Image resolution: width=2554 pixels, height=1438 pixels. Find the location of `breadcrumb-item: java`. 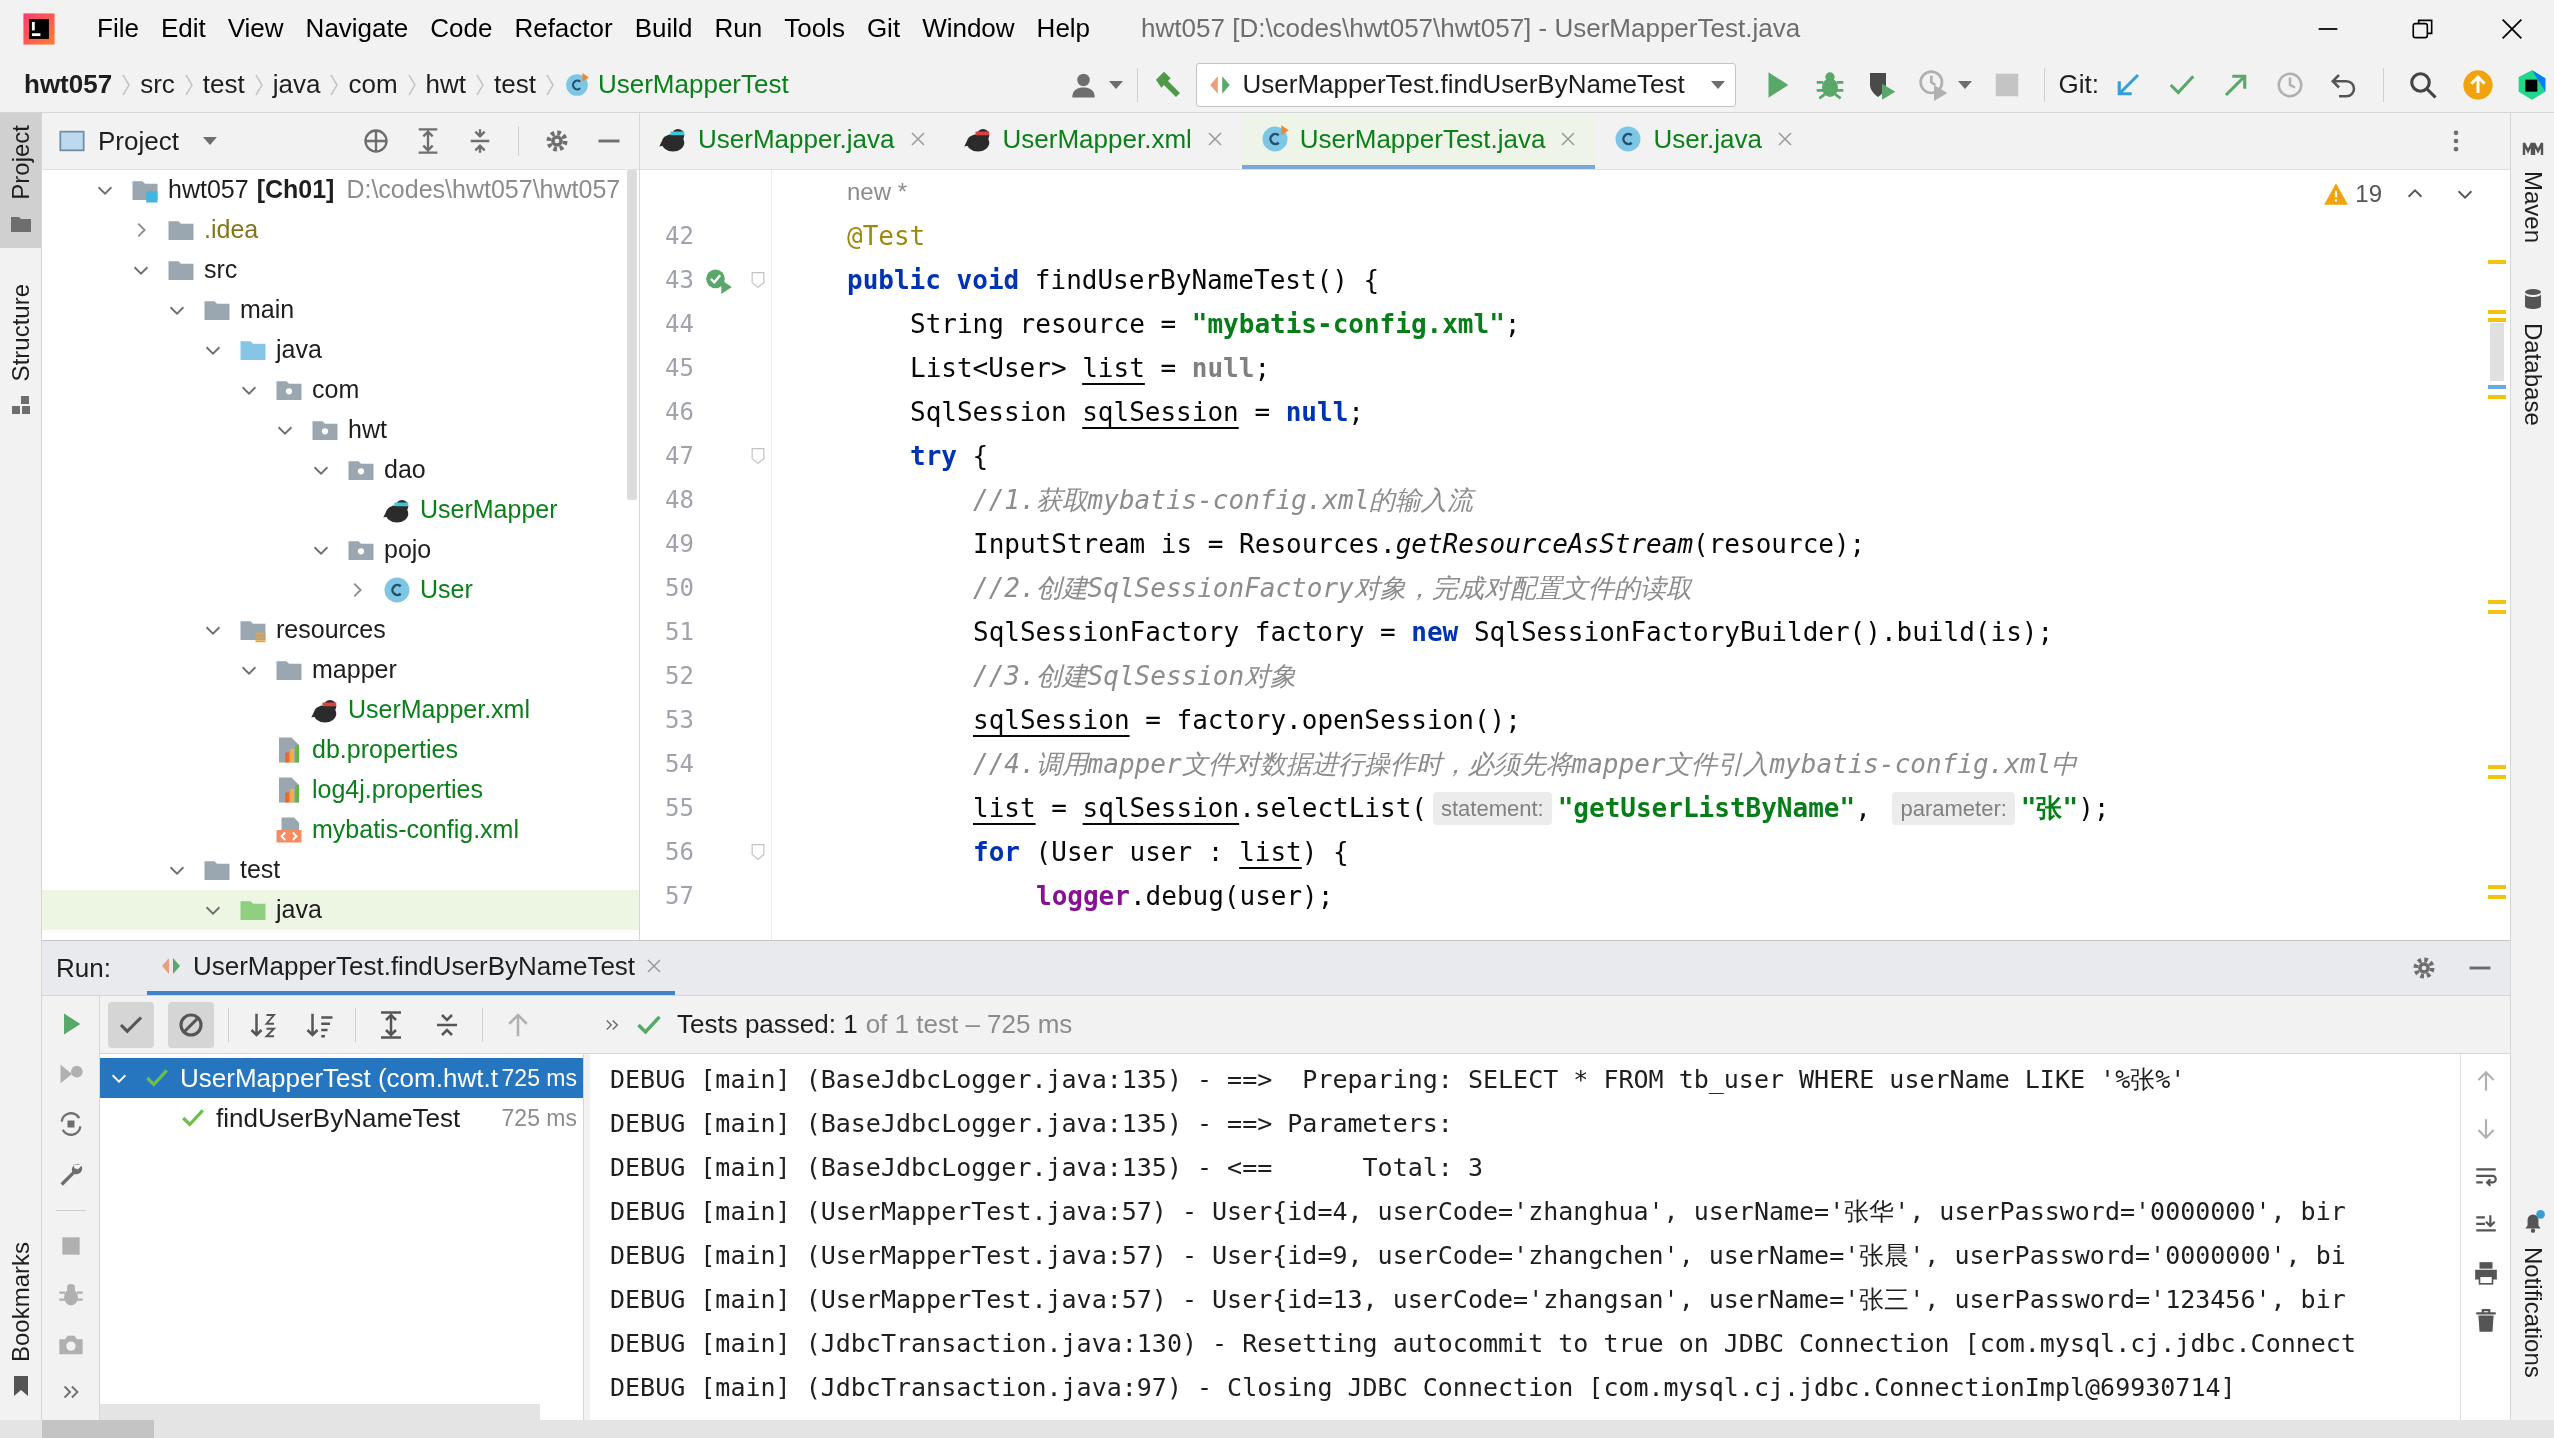

breadcrumb-item: java is located at coordinates (296, 84).